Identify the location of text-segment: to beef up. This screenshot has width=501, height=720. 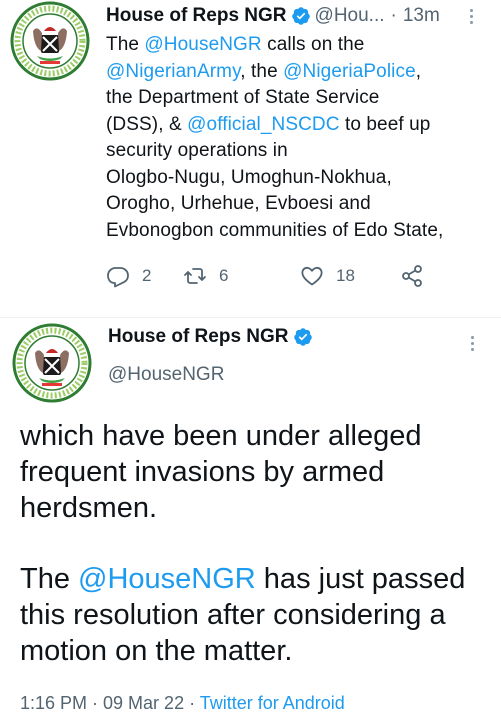
(385, 124).